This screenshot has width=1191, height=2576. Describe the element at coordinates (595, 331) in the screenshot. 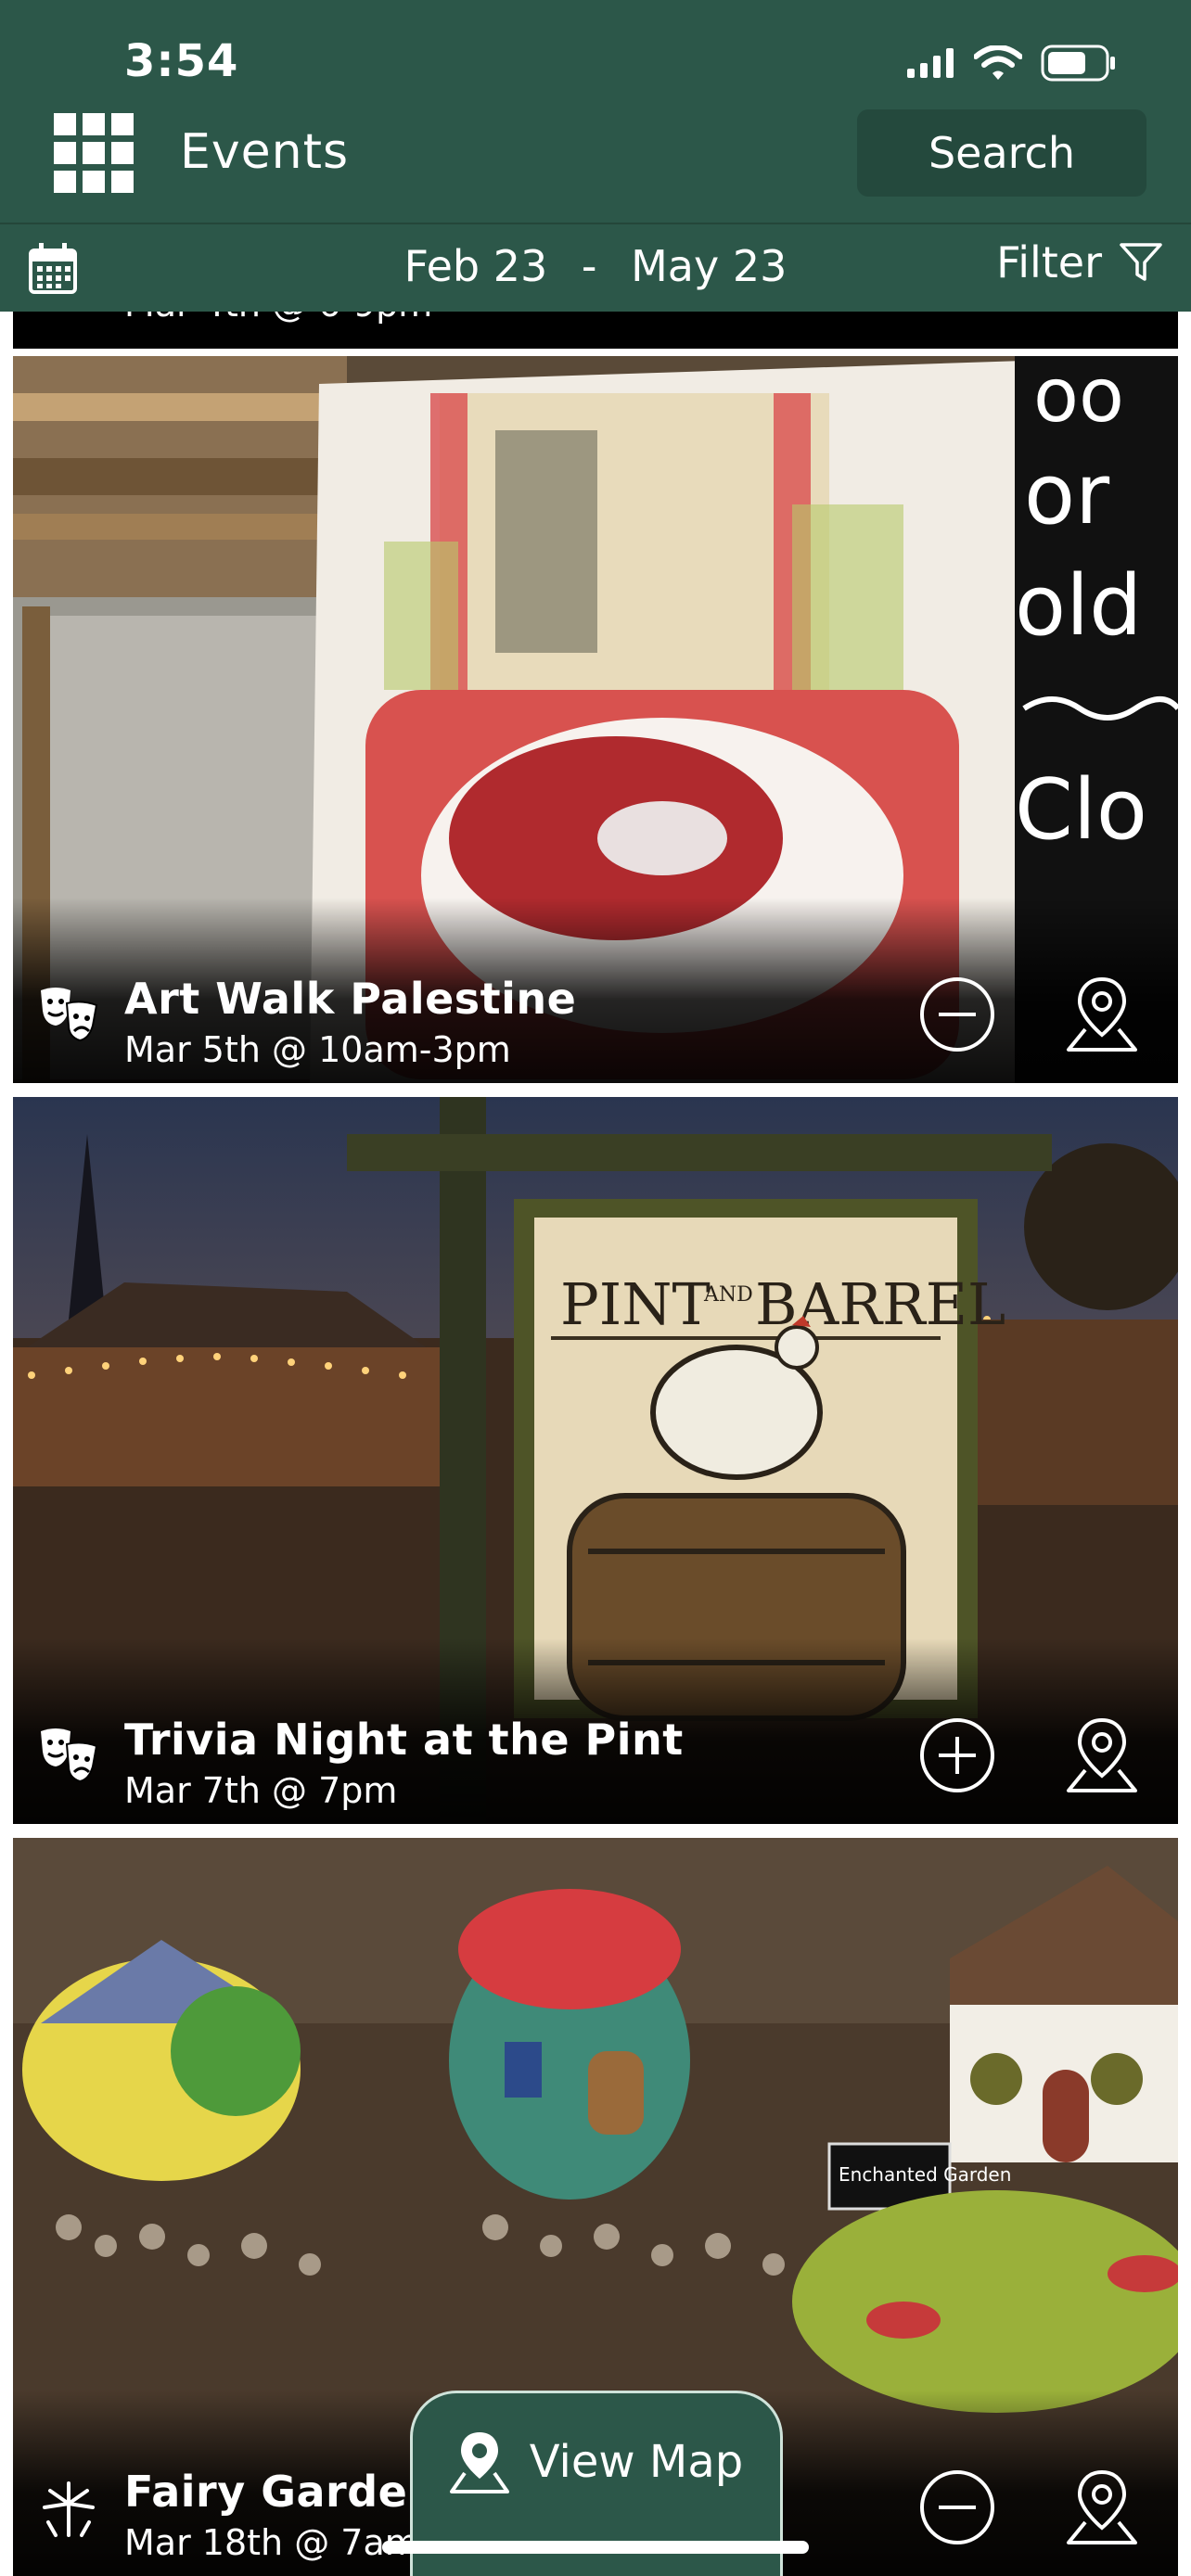

I see `event-card-partial: Mar 4th @ 6-9pm` at that location.